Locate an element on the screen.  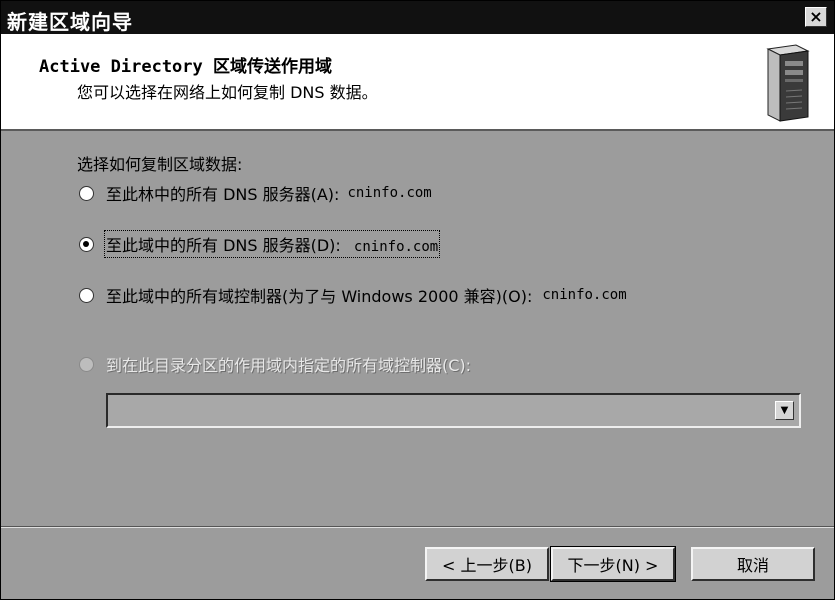
title-bar: 新建区域向导 × is located at coordinates (417, 17).